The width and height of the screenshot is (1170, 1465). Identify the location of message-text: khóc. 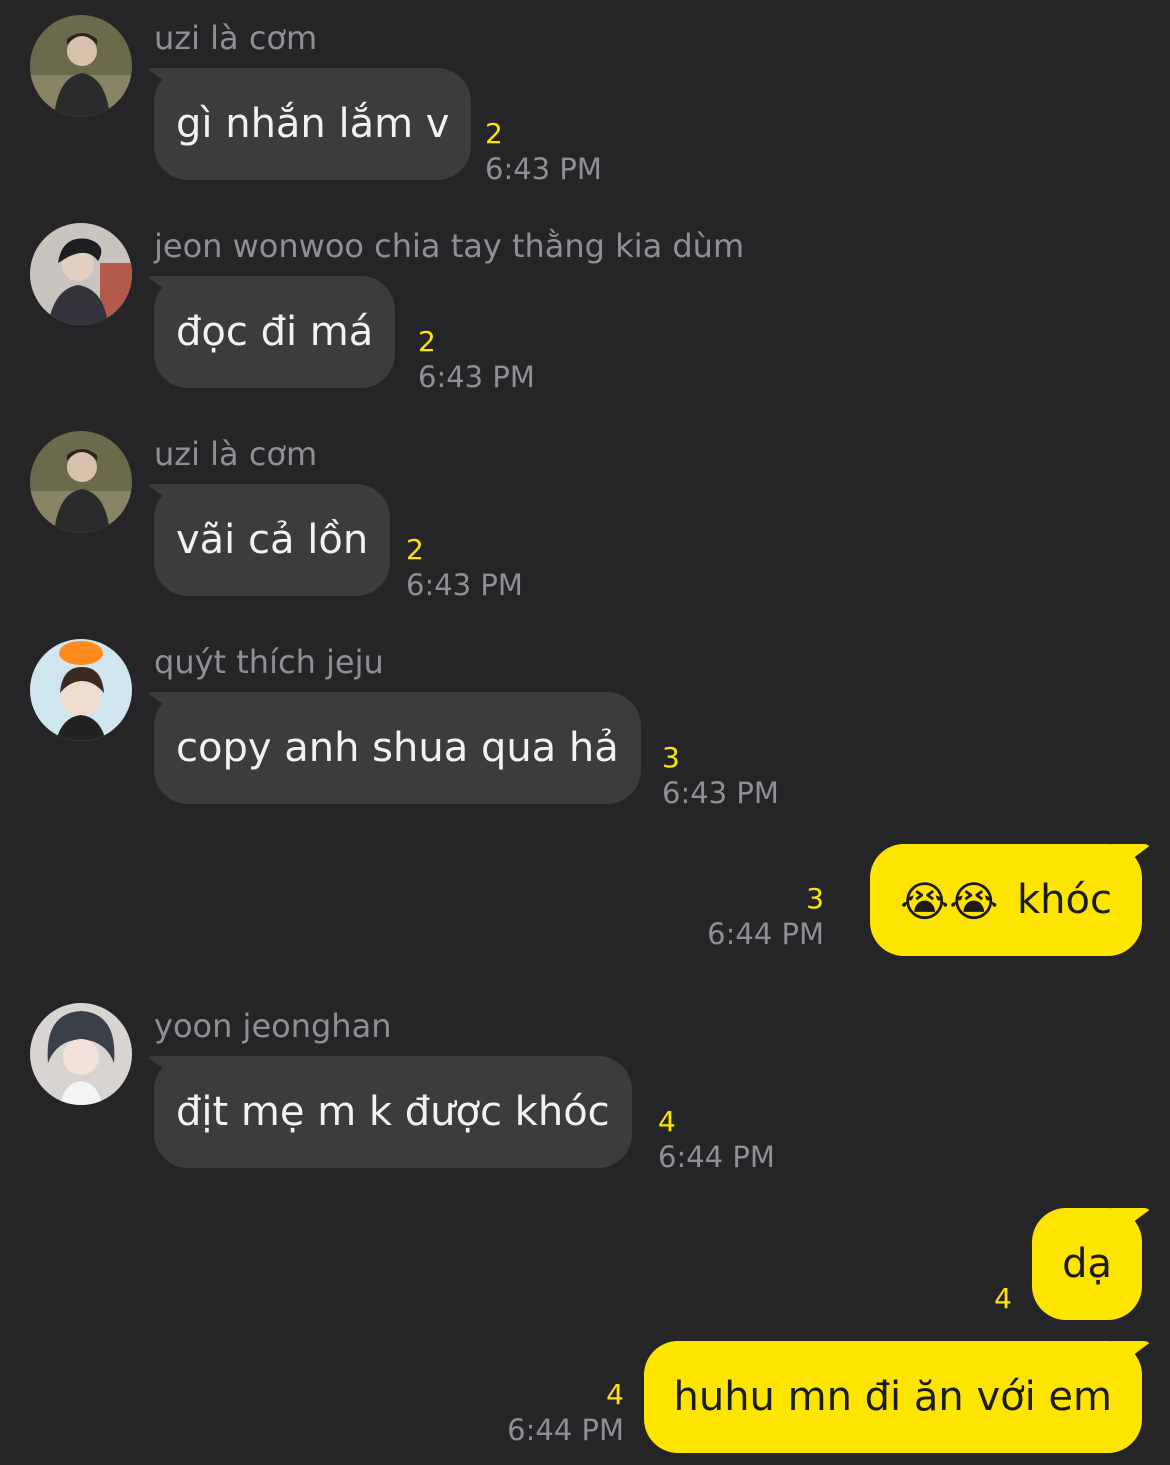
(1064, 900).